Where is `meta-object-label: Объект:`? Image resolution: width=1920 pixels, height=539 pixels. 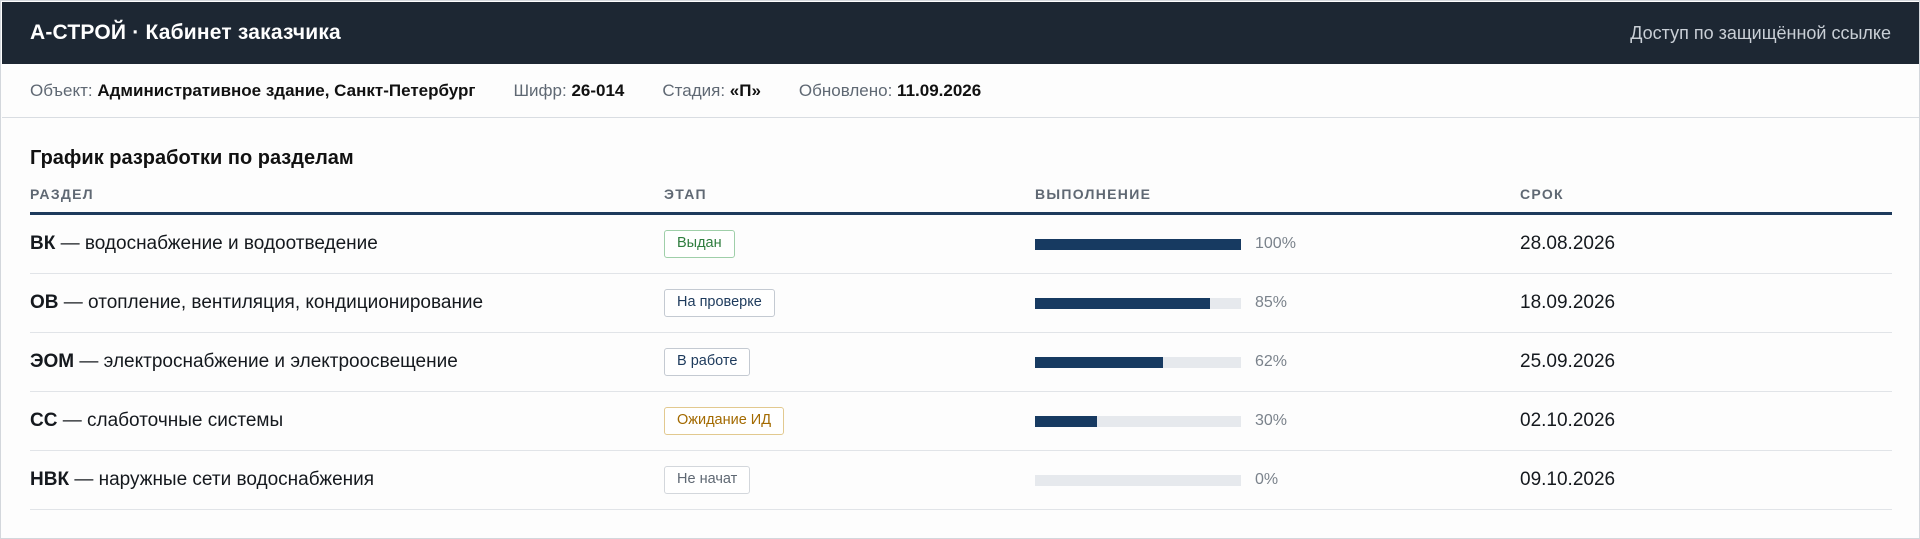 meta-object-label: Объект: is located at coordinates (61, 90).